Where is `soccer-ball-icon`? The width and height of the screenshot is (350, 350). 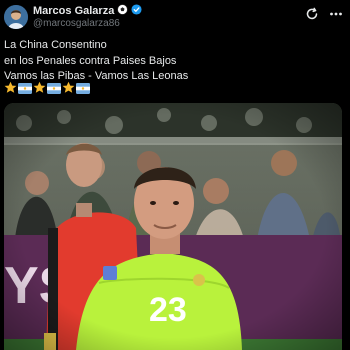 soccer-ball-icon is located at coordinates (122, 11).